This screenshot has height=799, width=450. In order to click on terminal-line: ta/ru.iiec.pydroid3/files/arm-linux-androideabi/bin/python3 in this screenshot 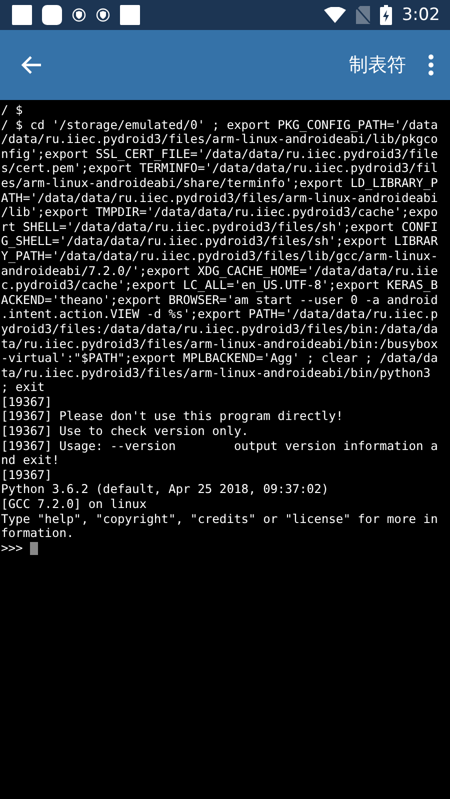, I will do `click(216, 373)`.